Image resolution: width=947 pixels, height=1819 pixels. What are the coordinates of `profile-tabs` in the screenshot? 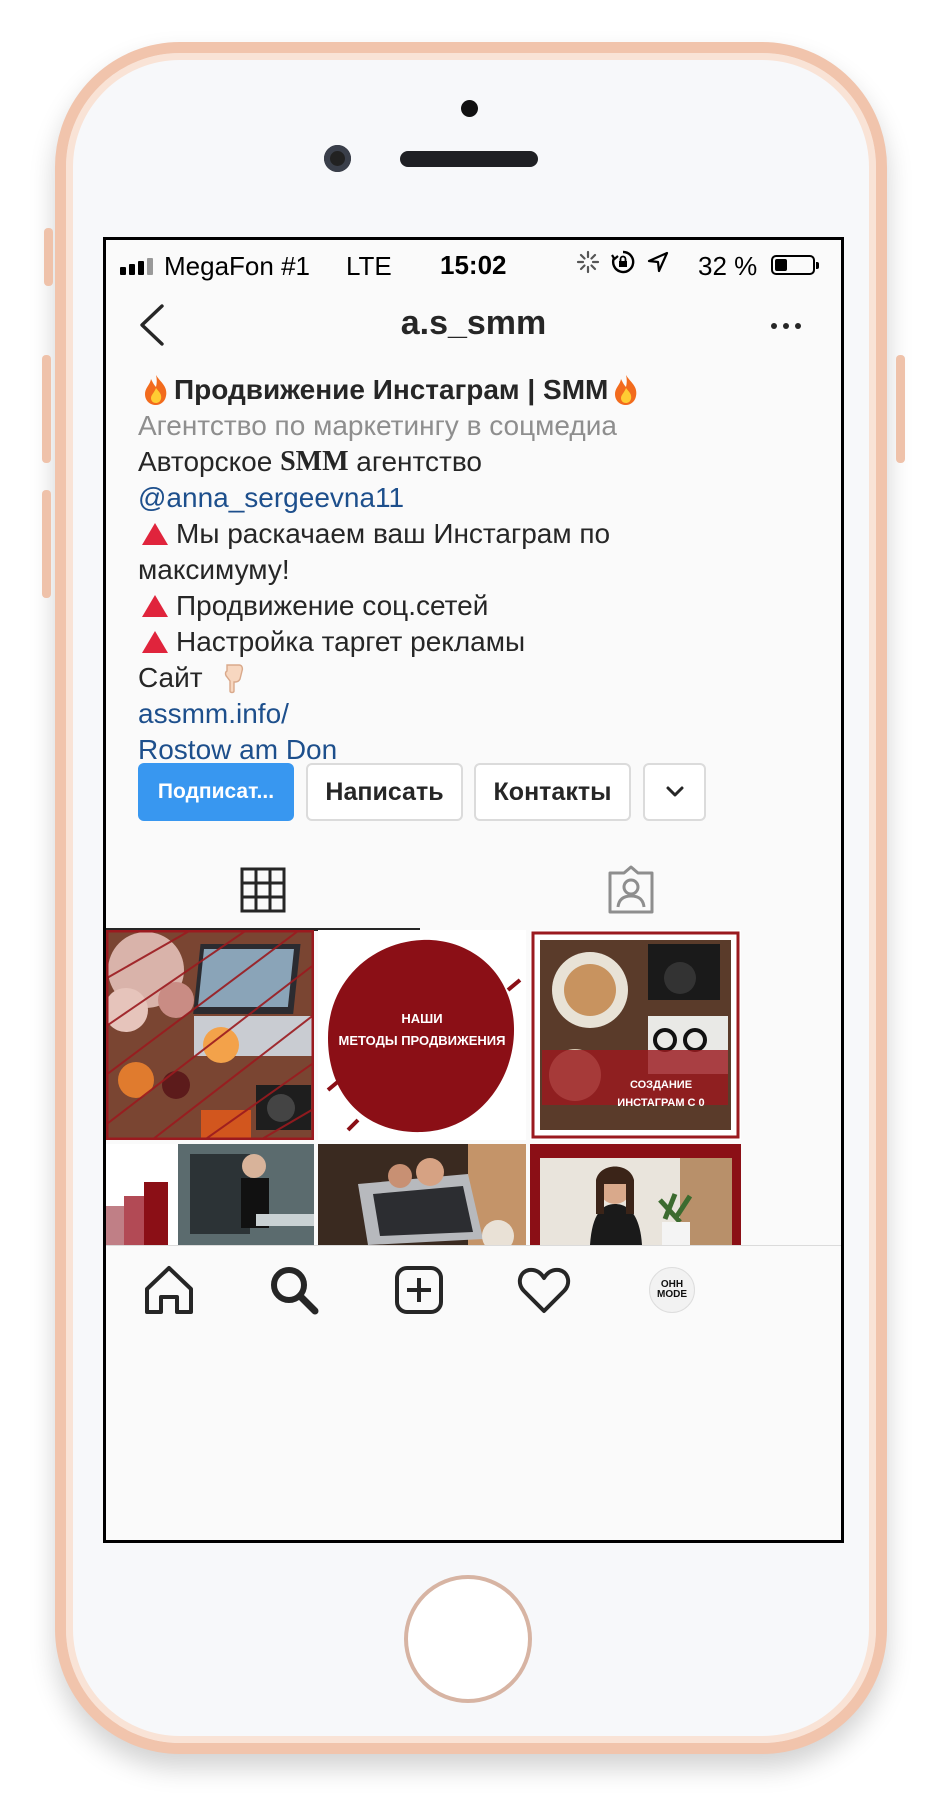 It's located at (473, 890).